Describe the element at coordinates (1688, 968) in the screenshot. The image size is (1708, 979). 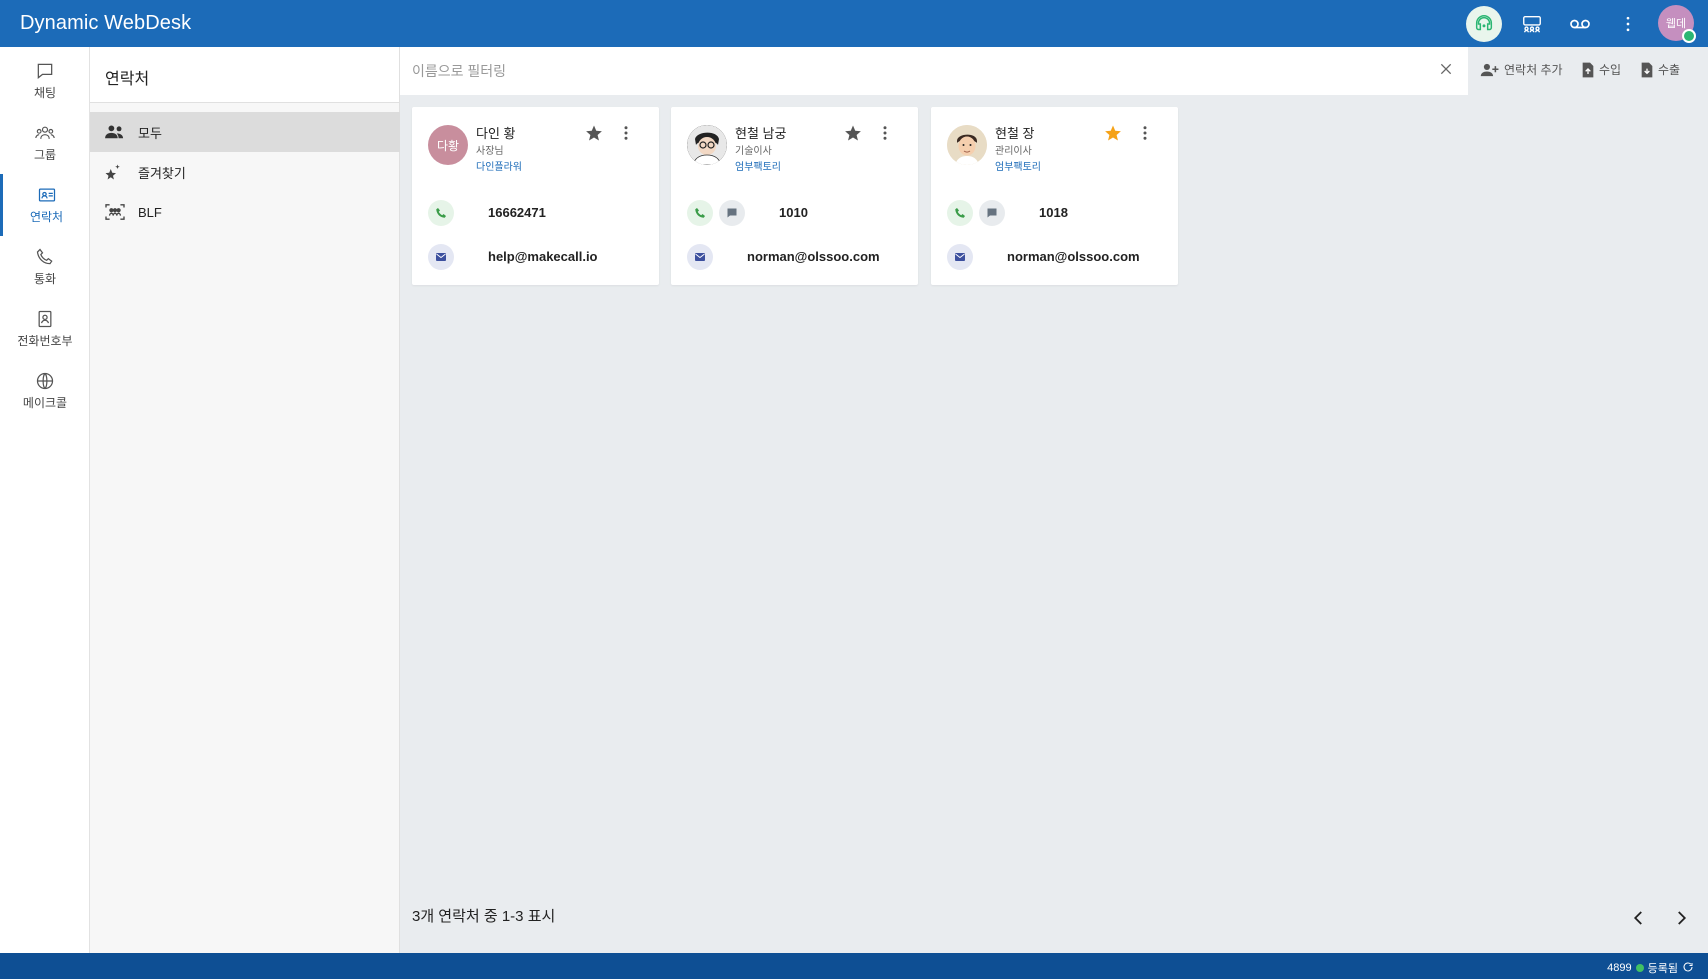
I see `refresh-icon` at that location.